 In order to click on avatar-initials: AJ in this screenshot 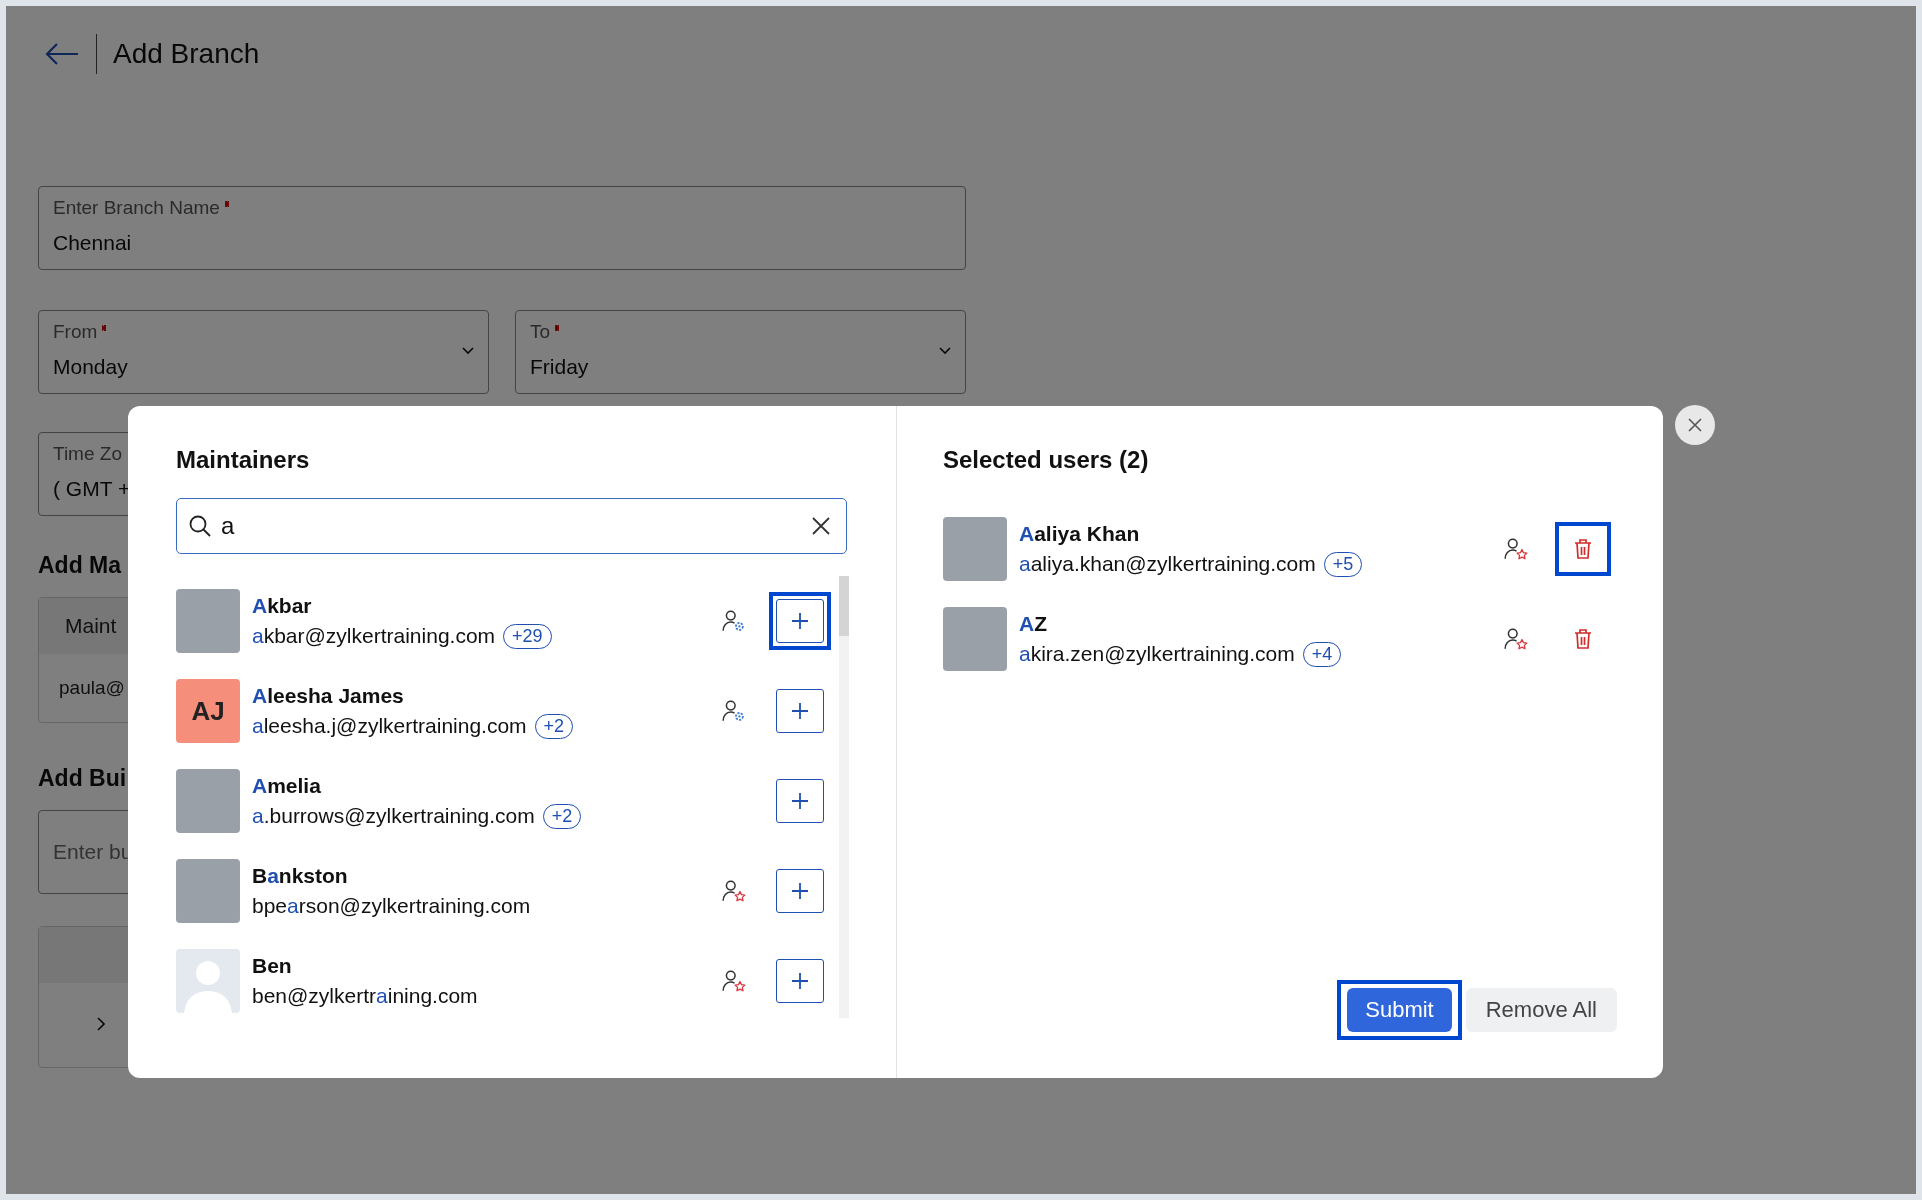, I will do `click(208, 711)`.